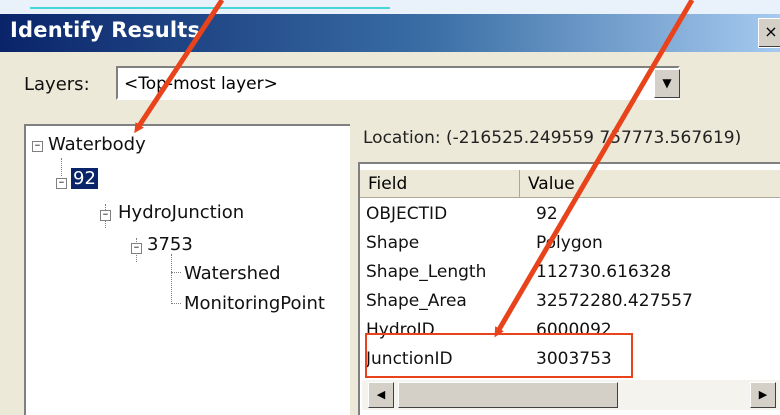 The height and width of the screenshot is (415, 780). What do you see at coordinates (181, 212) in the screenshot?
I see `tree-node-hydrojunction: HydroJunction` at bounding box center [181, 212].